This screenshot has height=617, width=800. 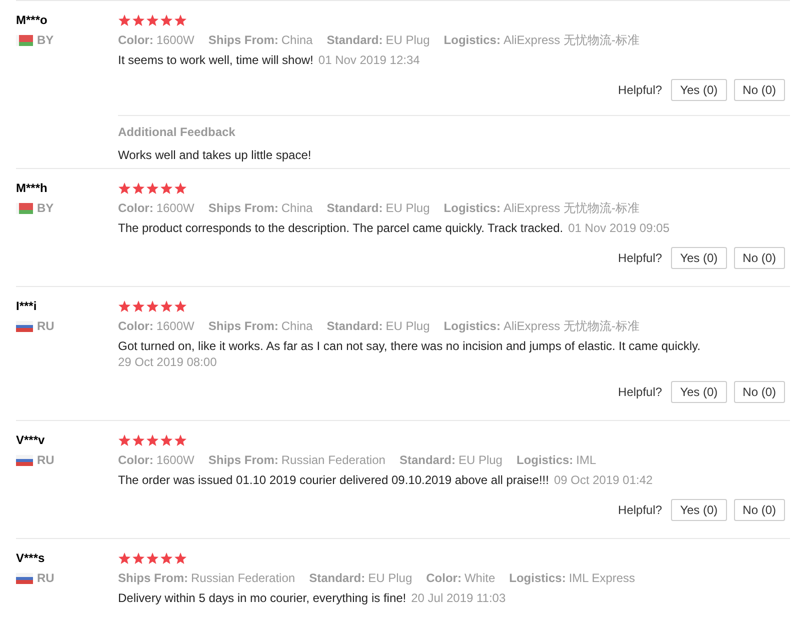 I want to click on review-text: Got turned on, like it works. As far as I can not say, there was no incision and jumps of elastic. It came quickly., so click(x=409, y=346).